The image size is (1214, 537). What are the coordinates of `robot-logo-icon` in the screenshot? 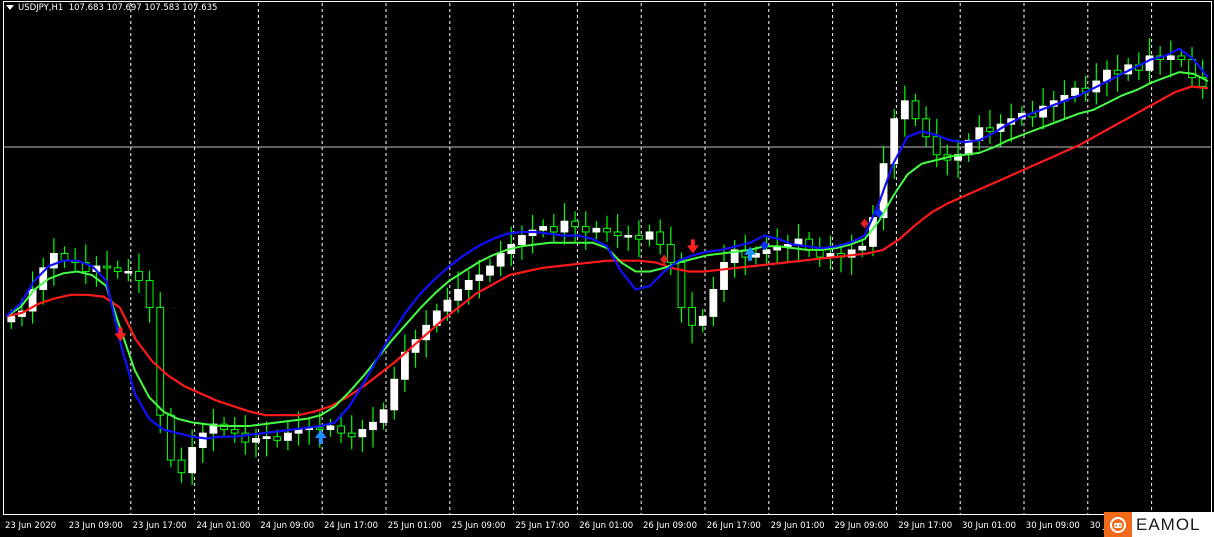 It's located at (1118, 524).